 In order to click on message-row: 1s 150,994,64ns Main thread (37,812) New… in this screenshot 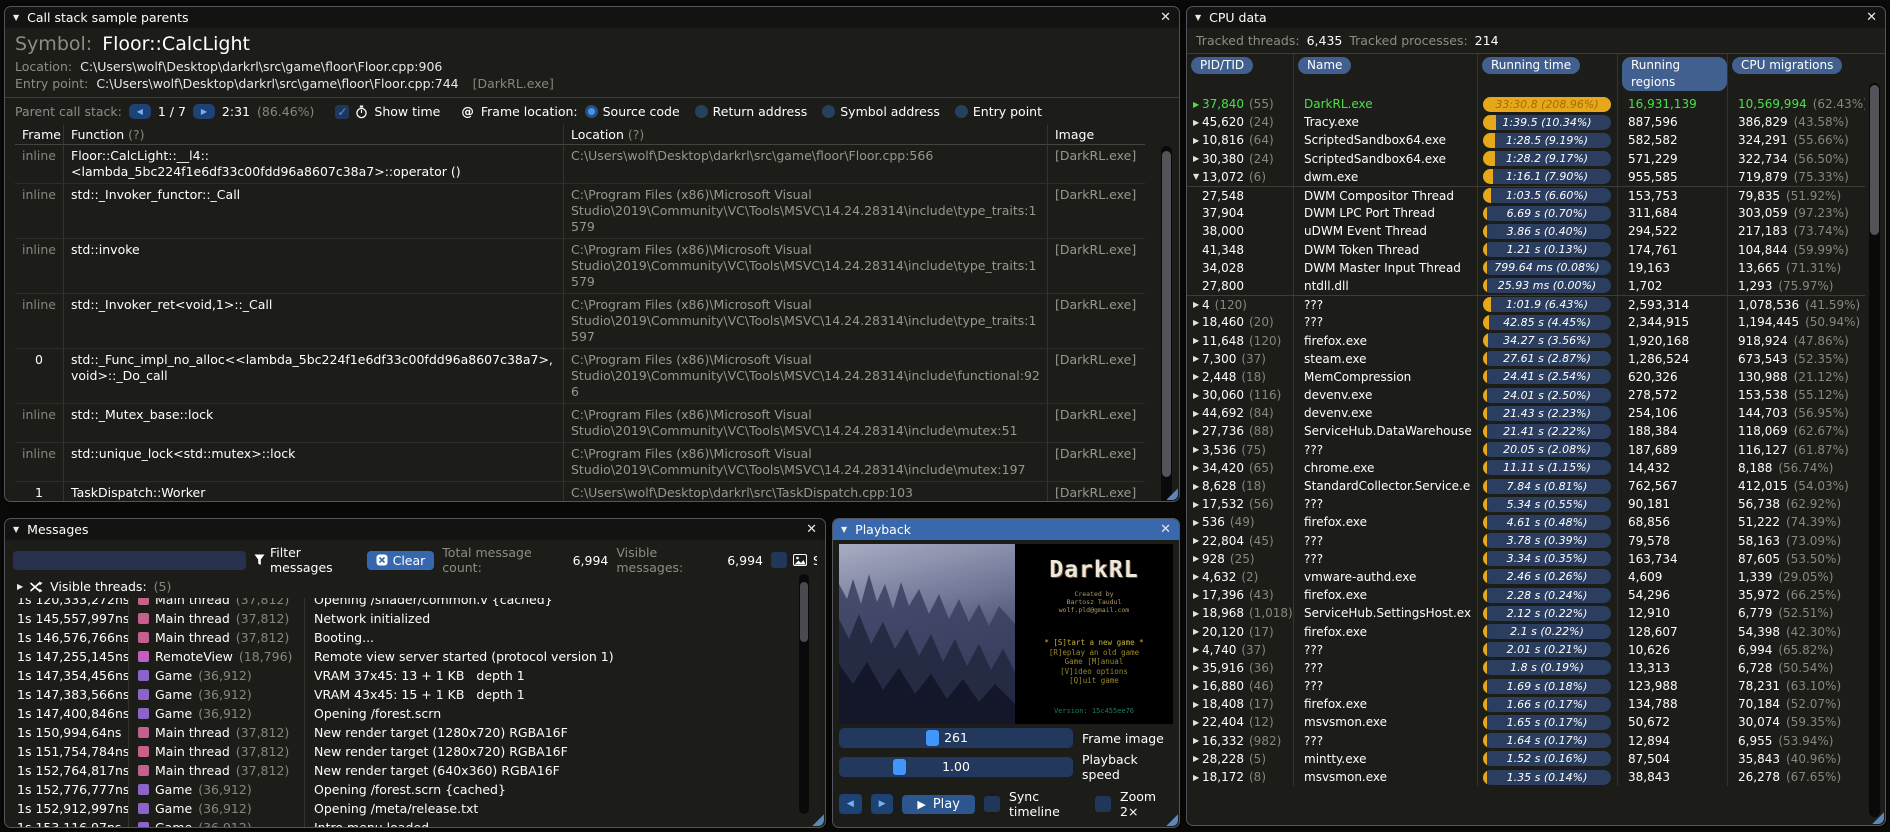, I will do `click(415, 732)`.